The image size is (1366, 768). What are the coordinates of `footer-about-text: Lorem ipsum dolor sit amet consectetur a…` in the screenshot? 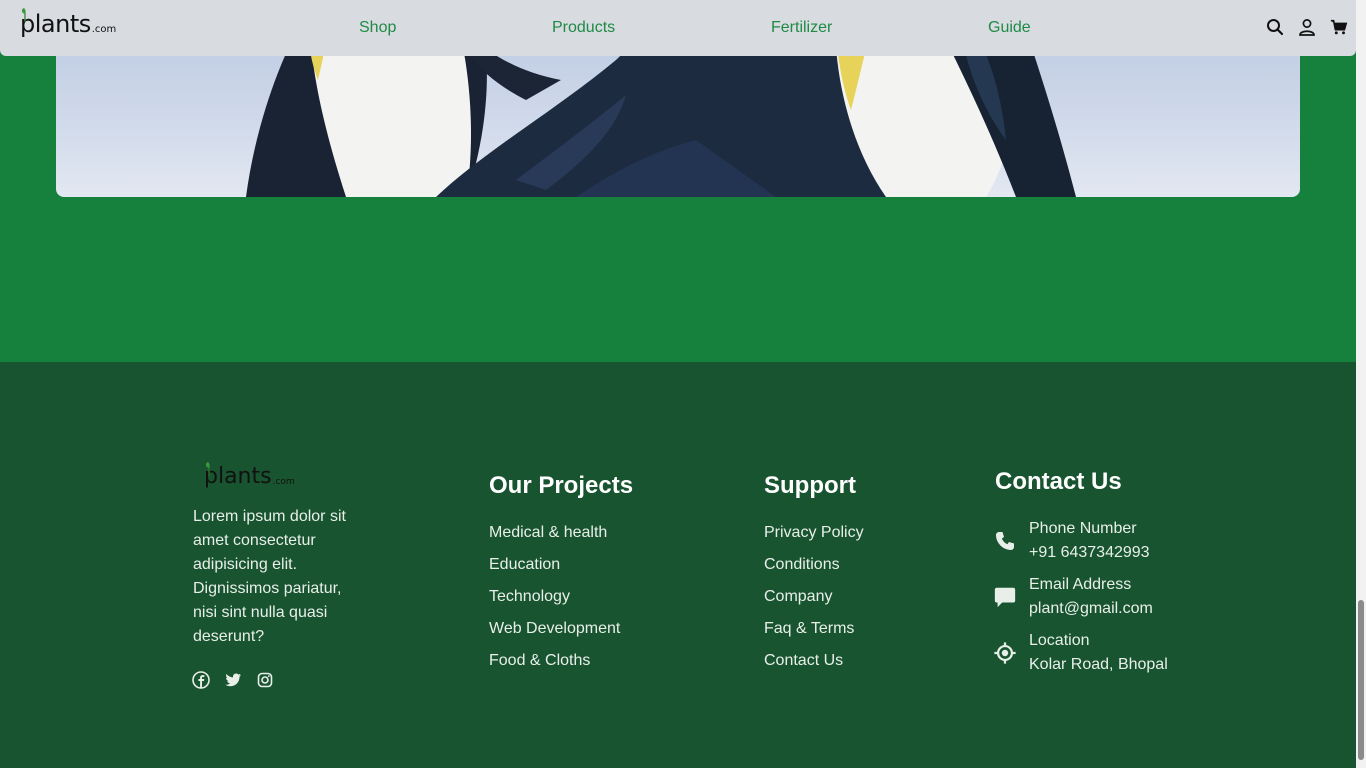 It's located at (269, 576).